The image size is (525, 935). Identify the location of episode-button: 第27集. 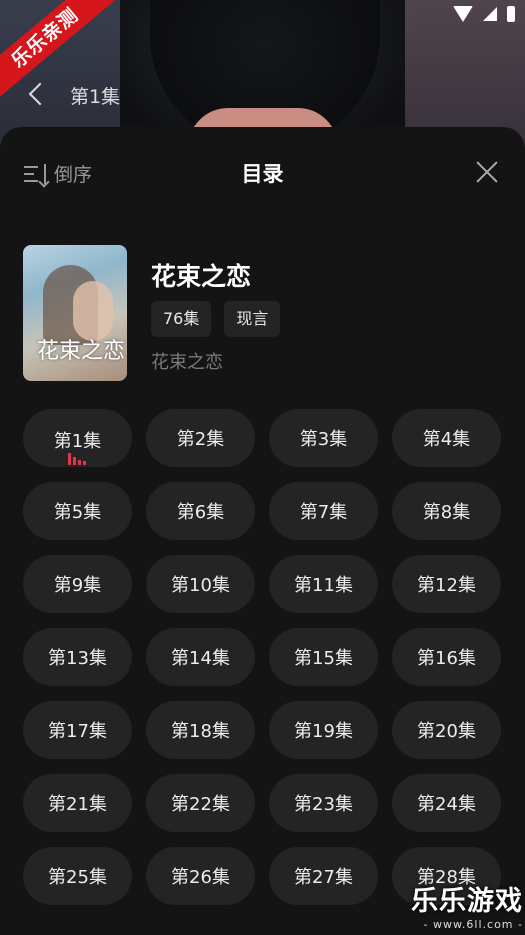
(323, 876).